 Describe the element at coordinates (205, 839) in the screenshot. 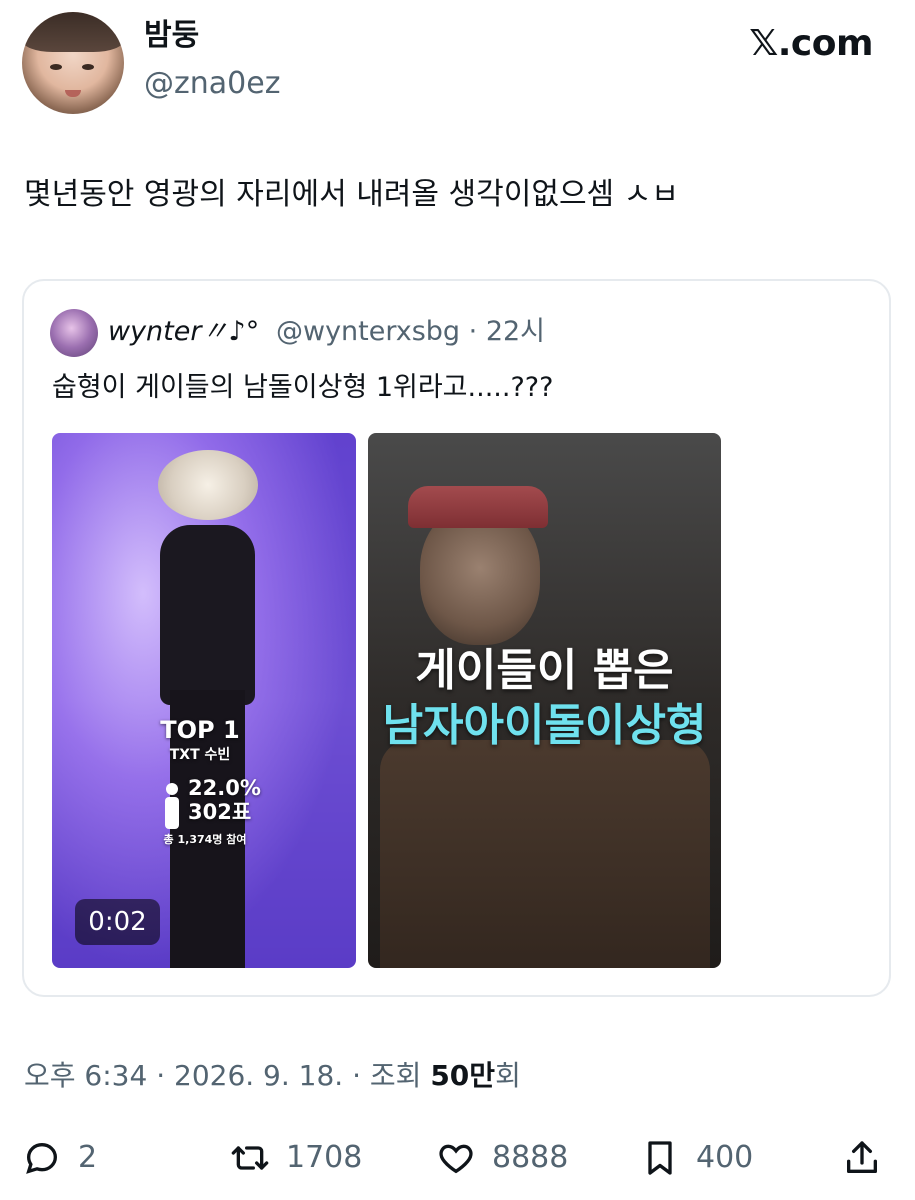

I see `overlay-total: 총 1,374명 참여` at that location.